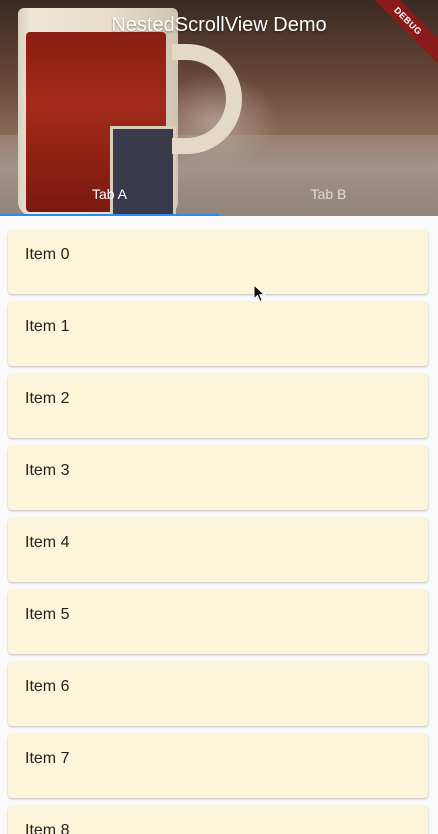 Image resolution: width=438 pixels, height=834 pixels. What do you see at coordinates (47, 542) in the screenshot?
I see `list-item-label: Item 4` at bounding box center [47, 542].